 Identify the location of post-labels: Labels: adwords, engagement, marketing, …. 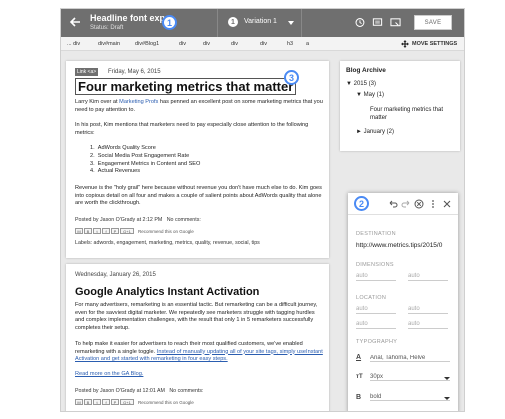
(167, 243).